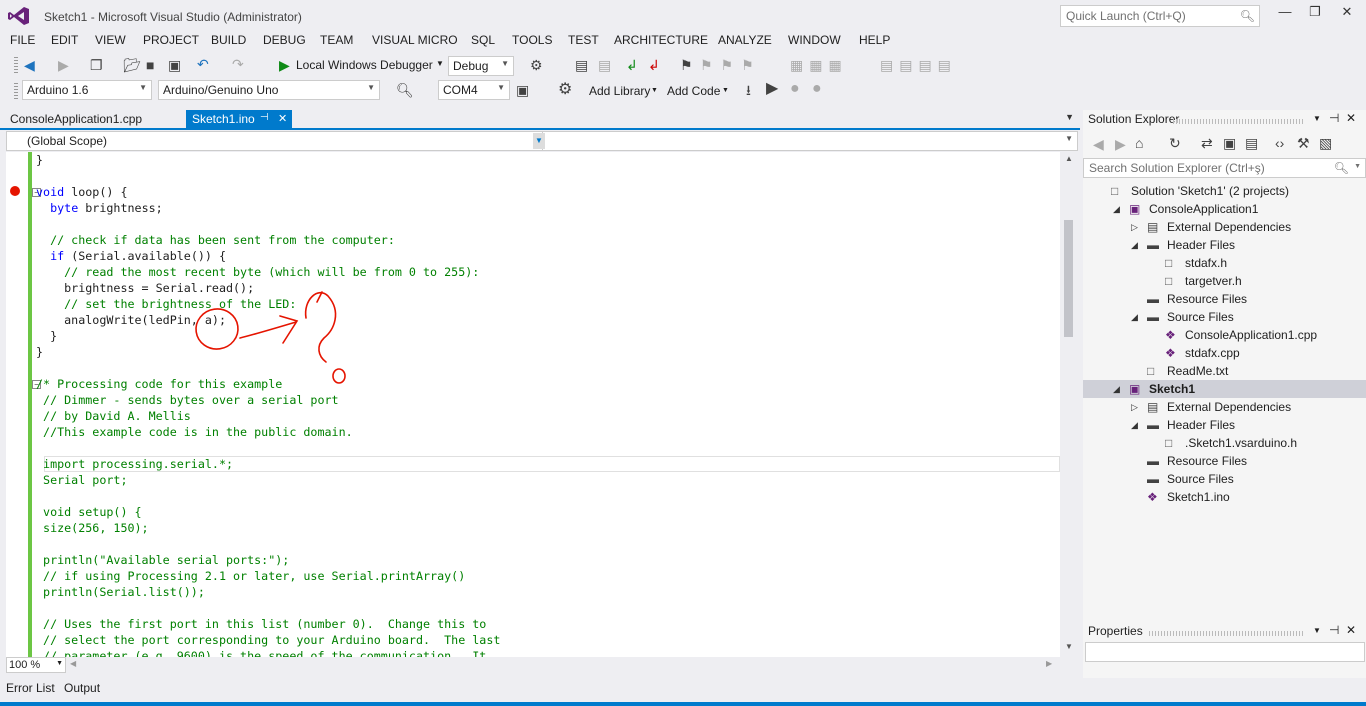 This screenshot has width=1366, height=706. I want to click on menu-architecture: ARCHITECTURE, so click(661, 40).